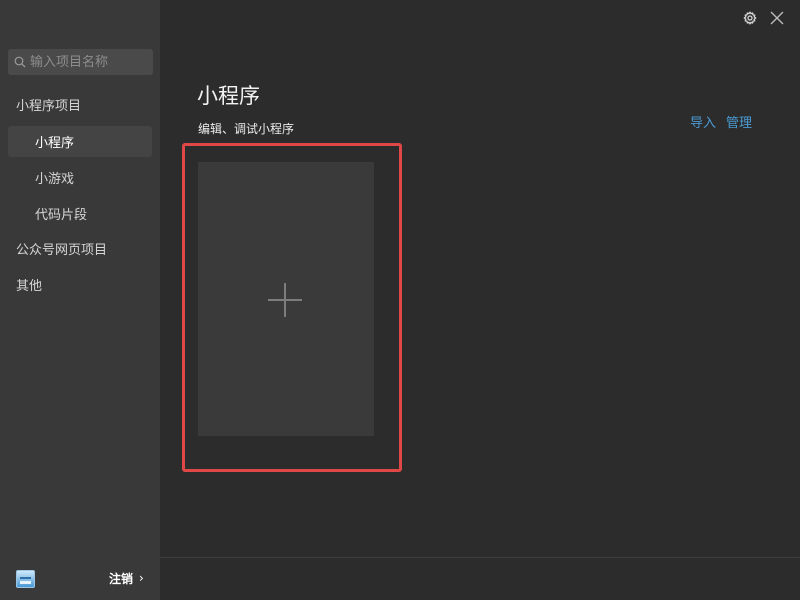  Describe the element at coordinates (80, 284) in the screenshot. I see `sidebar-item-other: 其他` at that location.